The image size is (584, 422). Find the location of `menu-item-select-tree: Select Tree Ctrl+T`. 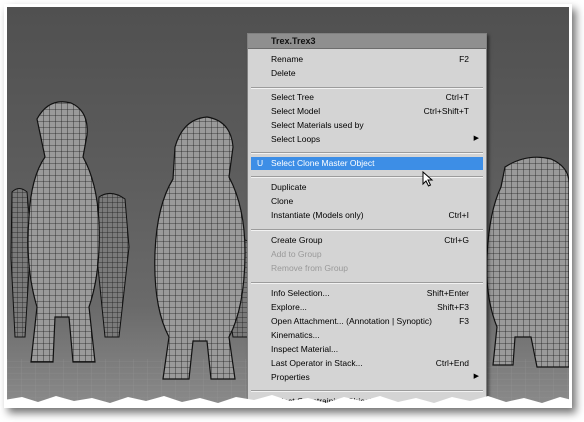

menu-item-select-tree: Select Tree Ctrl+T is located at coordinates (367, 97).